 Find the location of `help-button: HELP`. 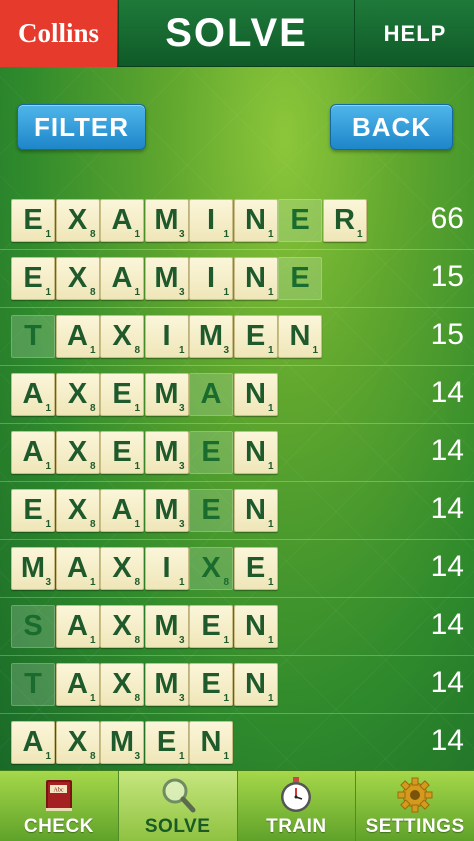

help-button: HELP is located at coordinates (415, 33).